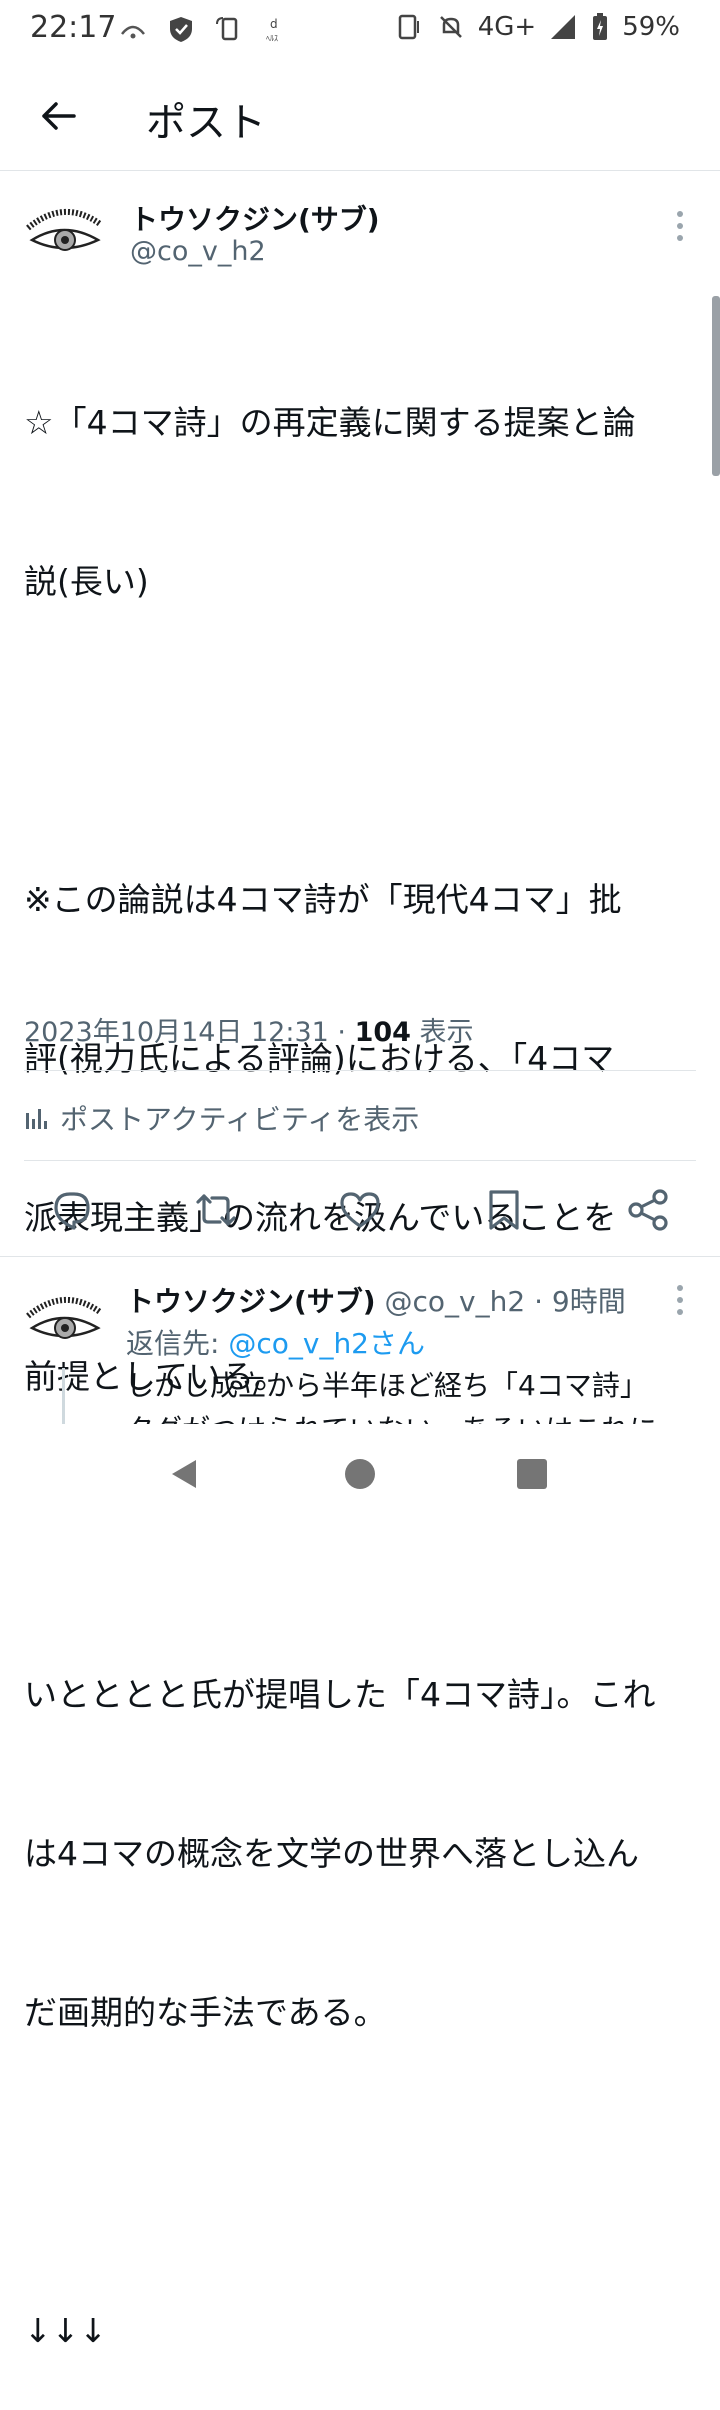  Describe the element at coordinates (340, 1694) in the screenshot. I see `tweet-line: いとととと氏が提唱した「4コマ詩」。これ` at that location.